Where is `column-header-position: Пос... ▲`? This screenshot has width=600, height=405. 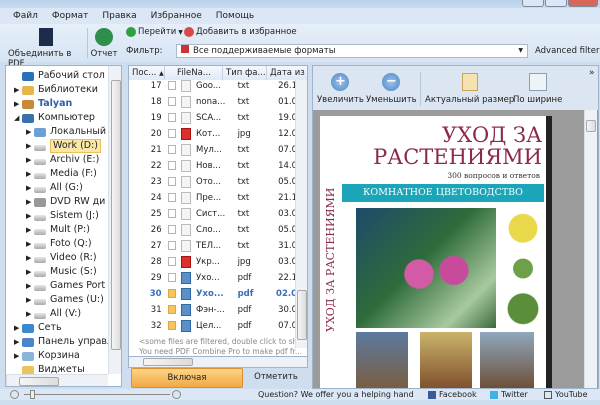
column-header-position: Пос... ▲ is located at coordinates (147, 73).